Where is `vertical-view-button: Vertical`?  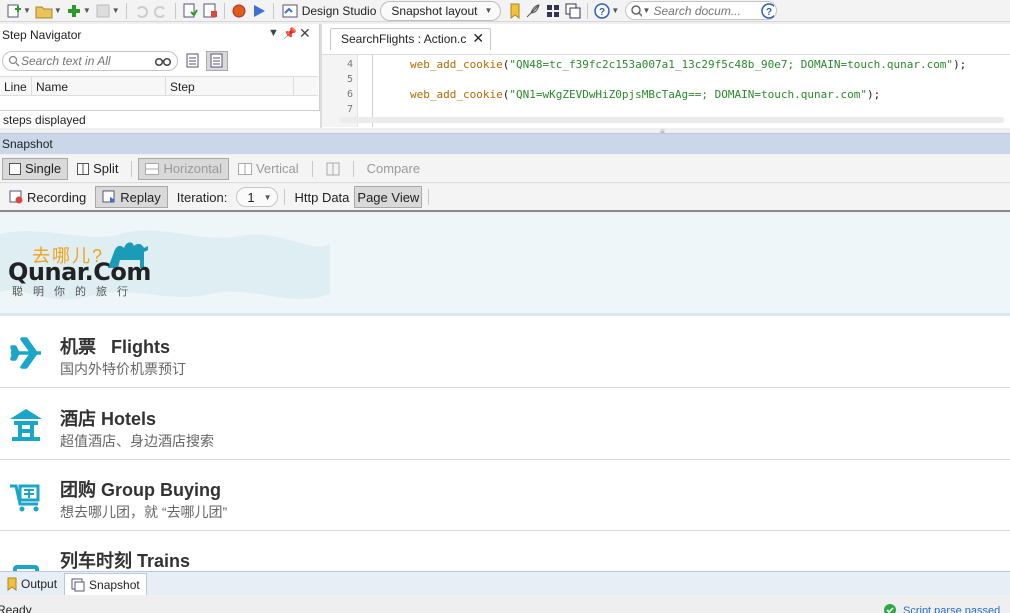
vertical-view-button: Vertical is located at coordinates (268, 169).